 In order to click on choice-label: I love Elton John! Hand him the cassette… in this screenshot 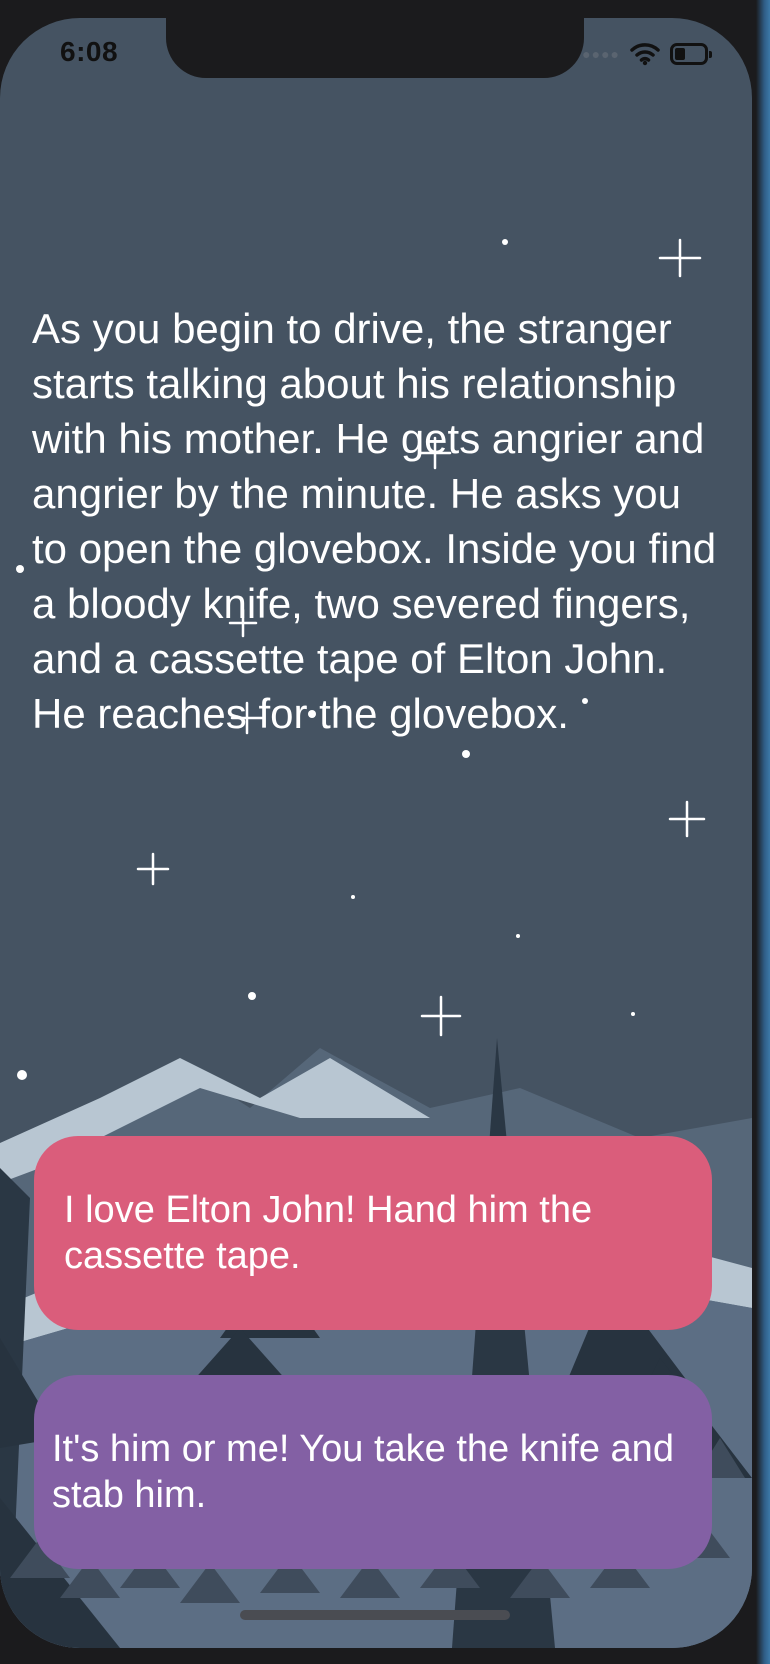, I will do `click(328, 1233)`.